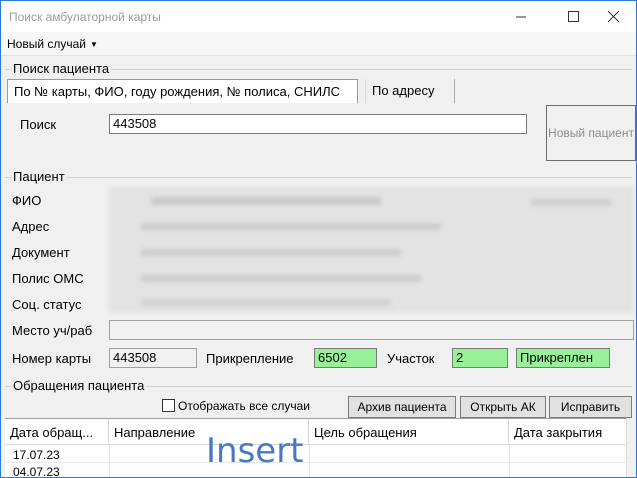 The height and width of the screenshot is (478, 637). I want to click on table-scrollbar, so click(631, 447).